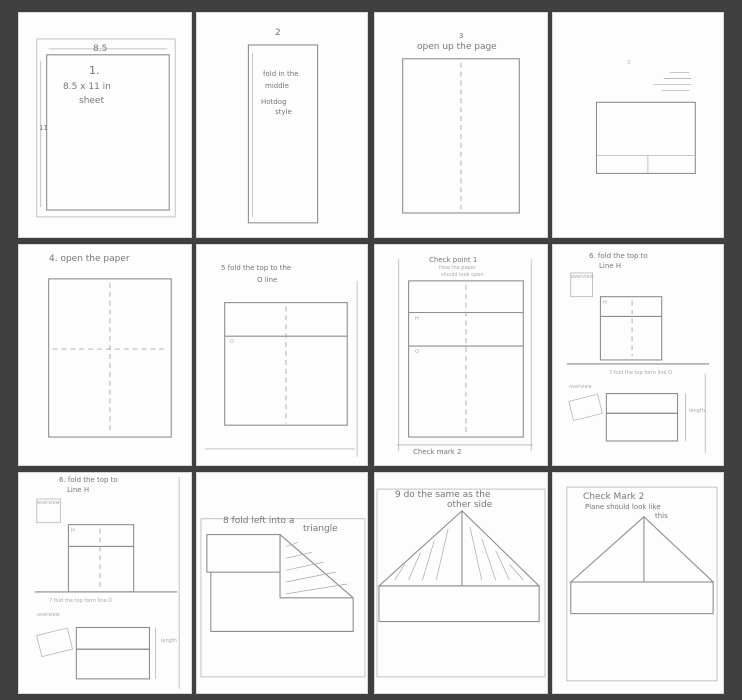 Image resolution: width=742 pixels, height=700 pixels. I want to click on step-3-subtitle: open up the page, so click(457, 47).